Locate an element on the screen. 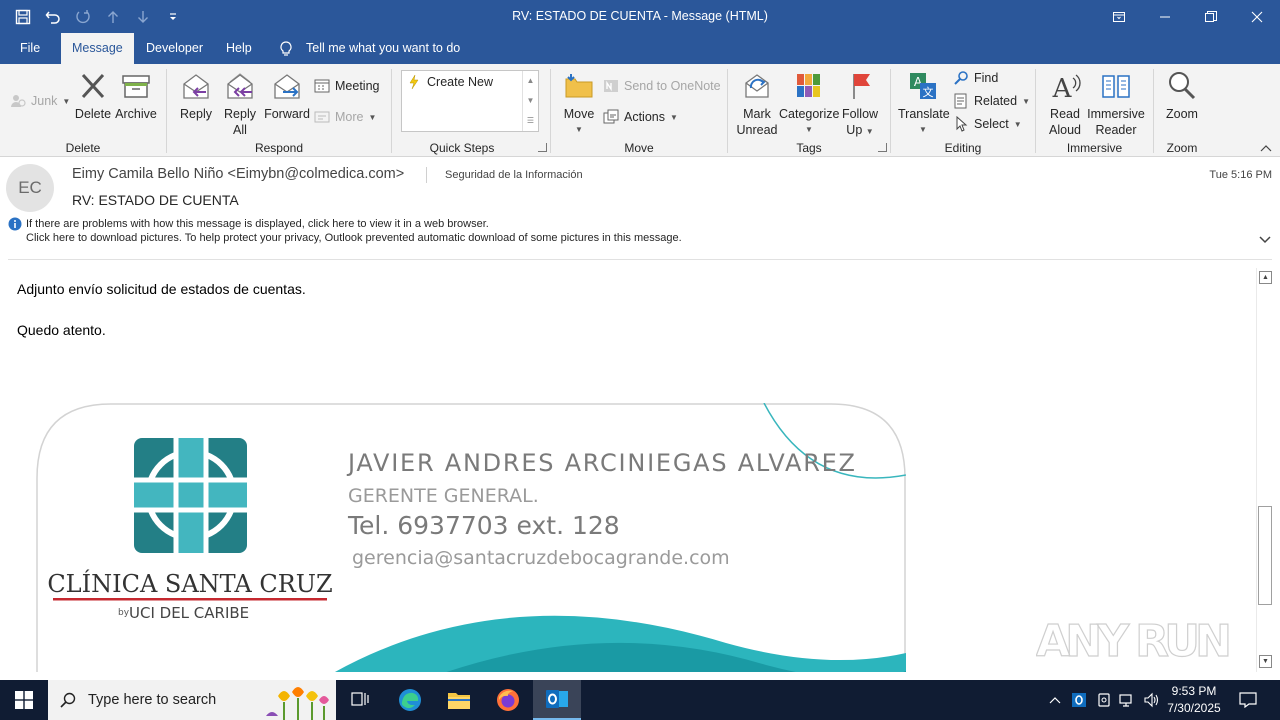 The width and height of the screenshot is (1280, 720). zoom-button: Zoom is located at coordinates (1182, 96).